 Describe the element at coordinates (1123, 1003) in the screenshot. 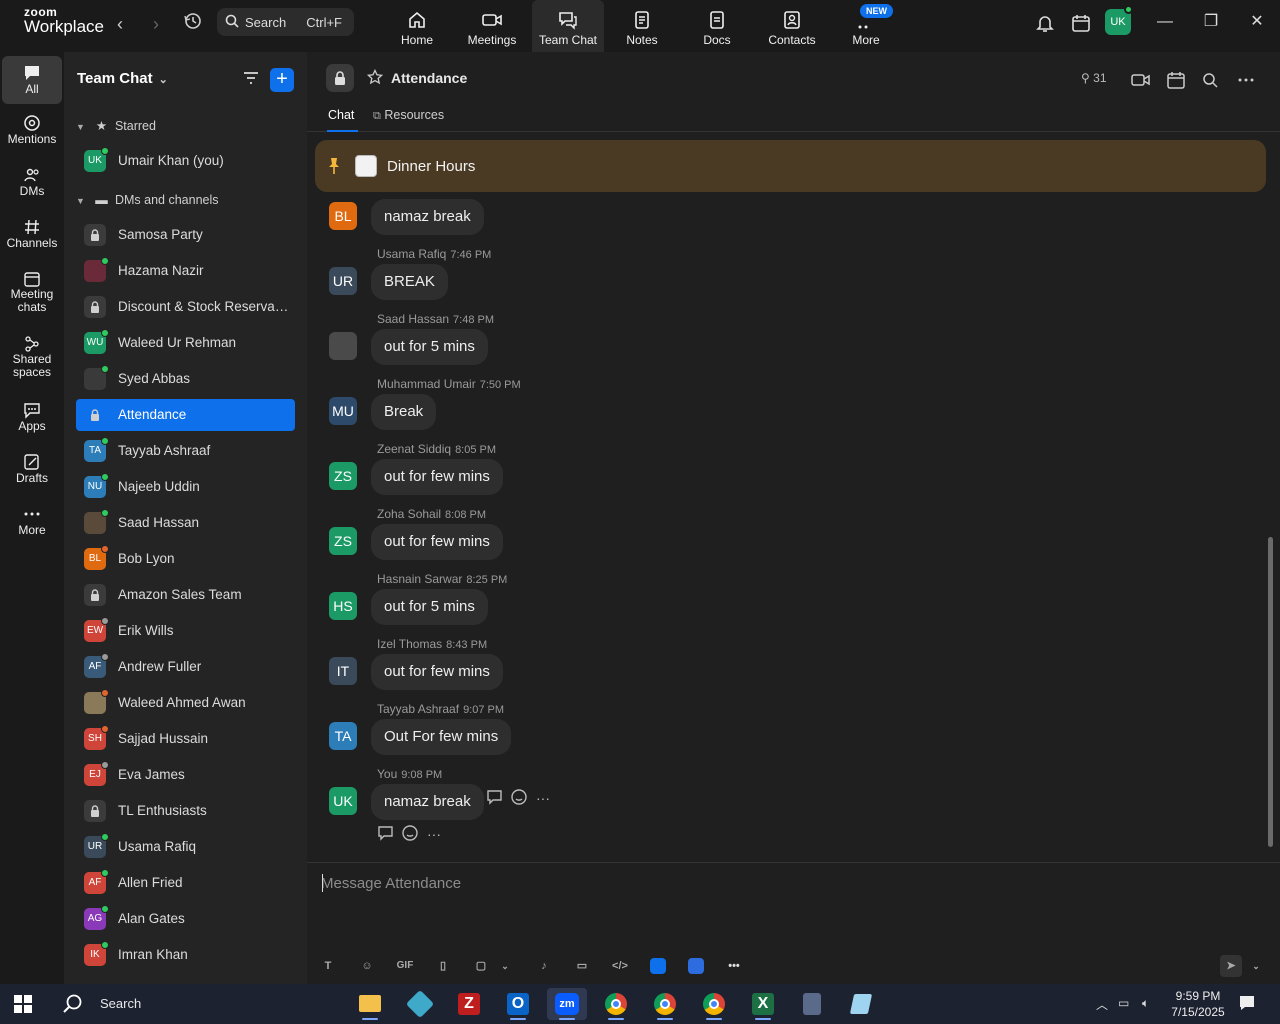

I see `network-icon: ▭` at that location.